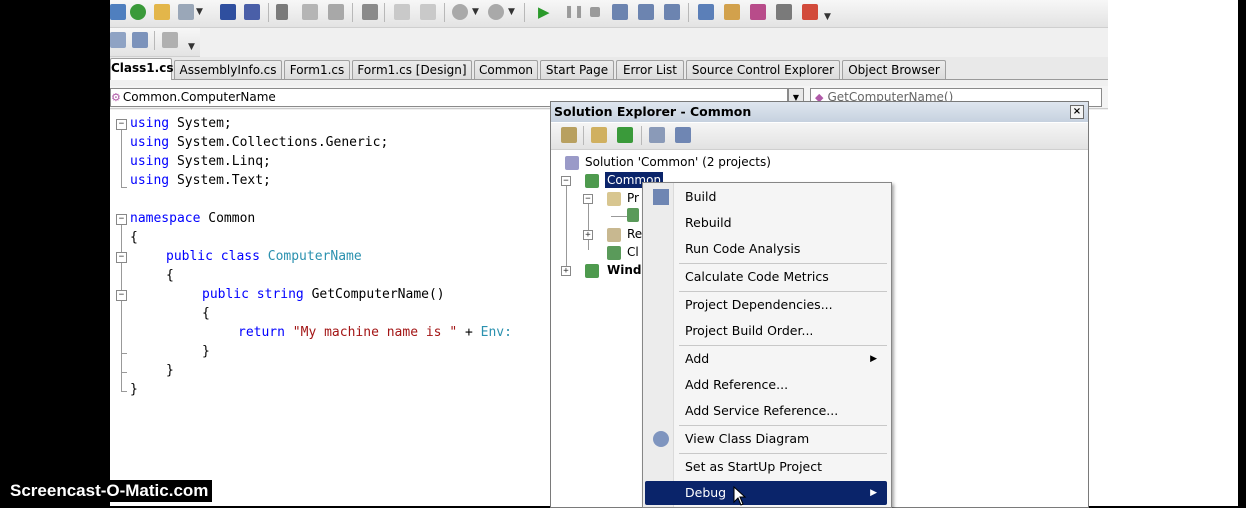 This screenshot has height=508, width=1246. Describe the element at coordinates (569, 135) in the screenshot. I see `properties-icon` at that location.